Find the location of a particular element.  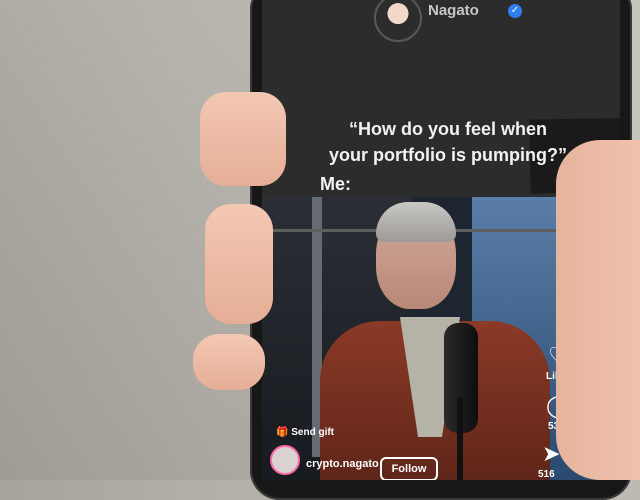

send-gift-button: 🎁 Send gift is located at coordinates (305, 432).